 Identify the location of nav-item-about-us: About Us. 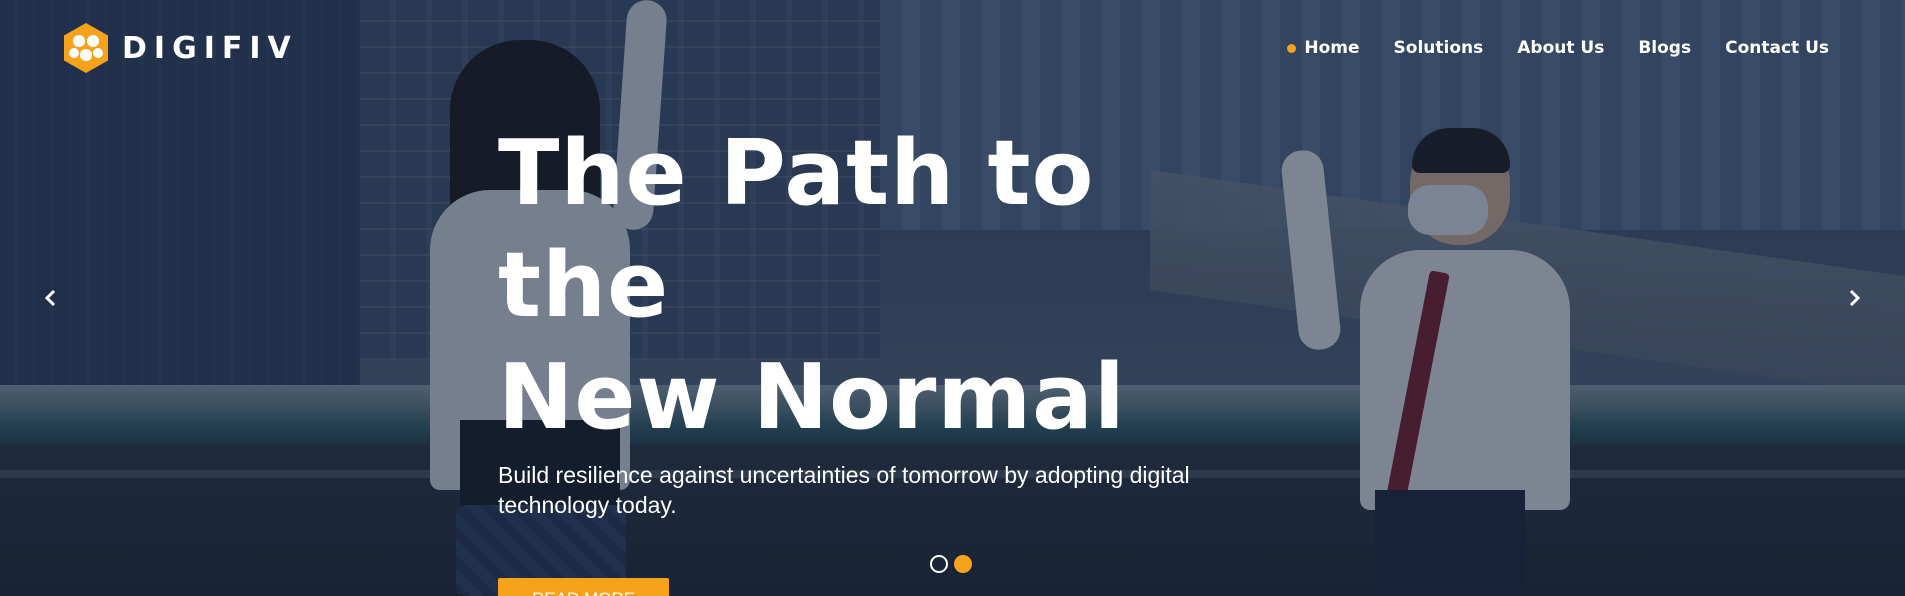
(1560, 48).